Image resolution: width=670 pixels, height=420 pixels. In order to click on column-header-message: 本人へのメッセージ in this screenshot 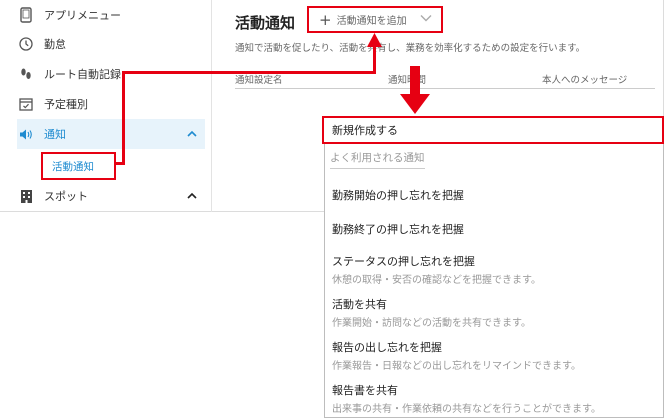, I will do `click(585, 80)`.